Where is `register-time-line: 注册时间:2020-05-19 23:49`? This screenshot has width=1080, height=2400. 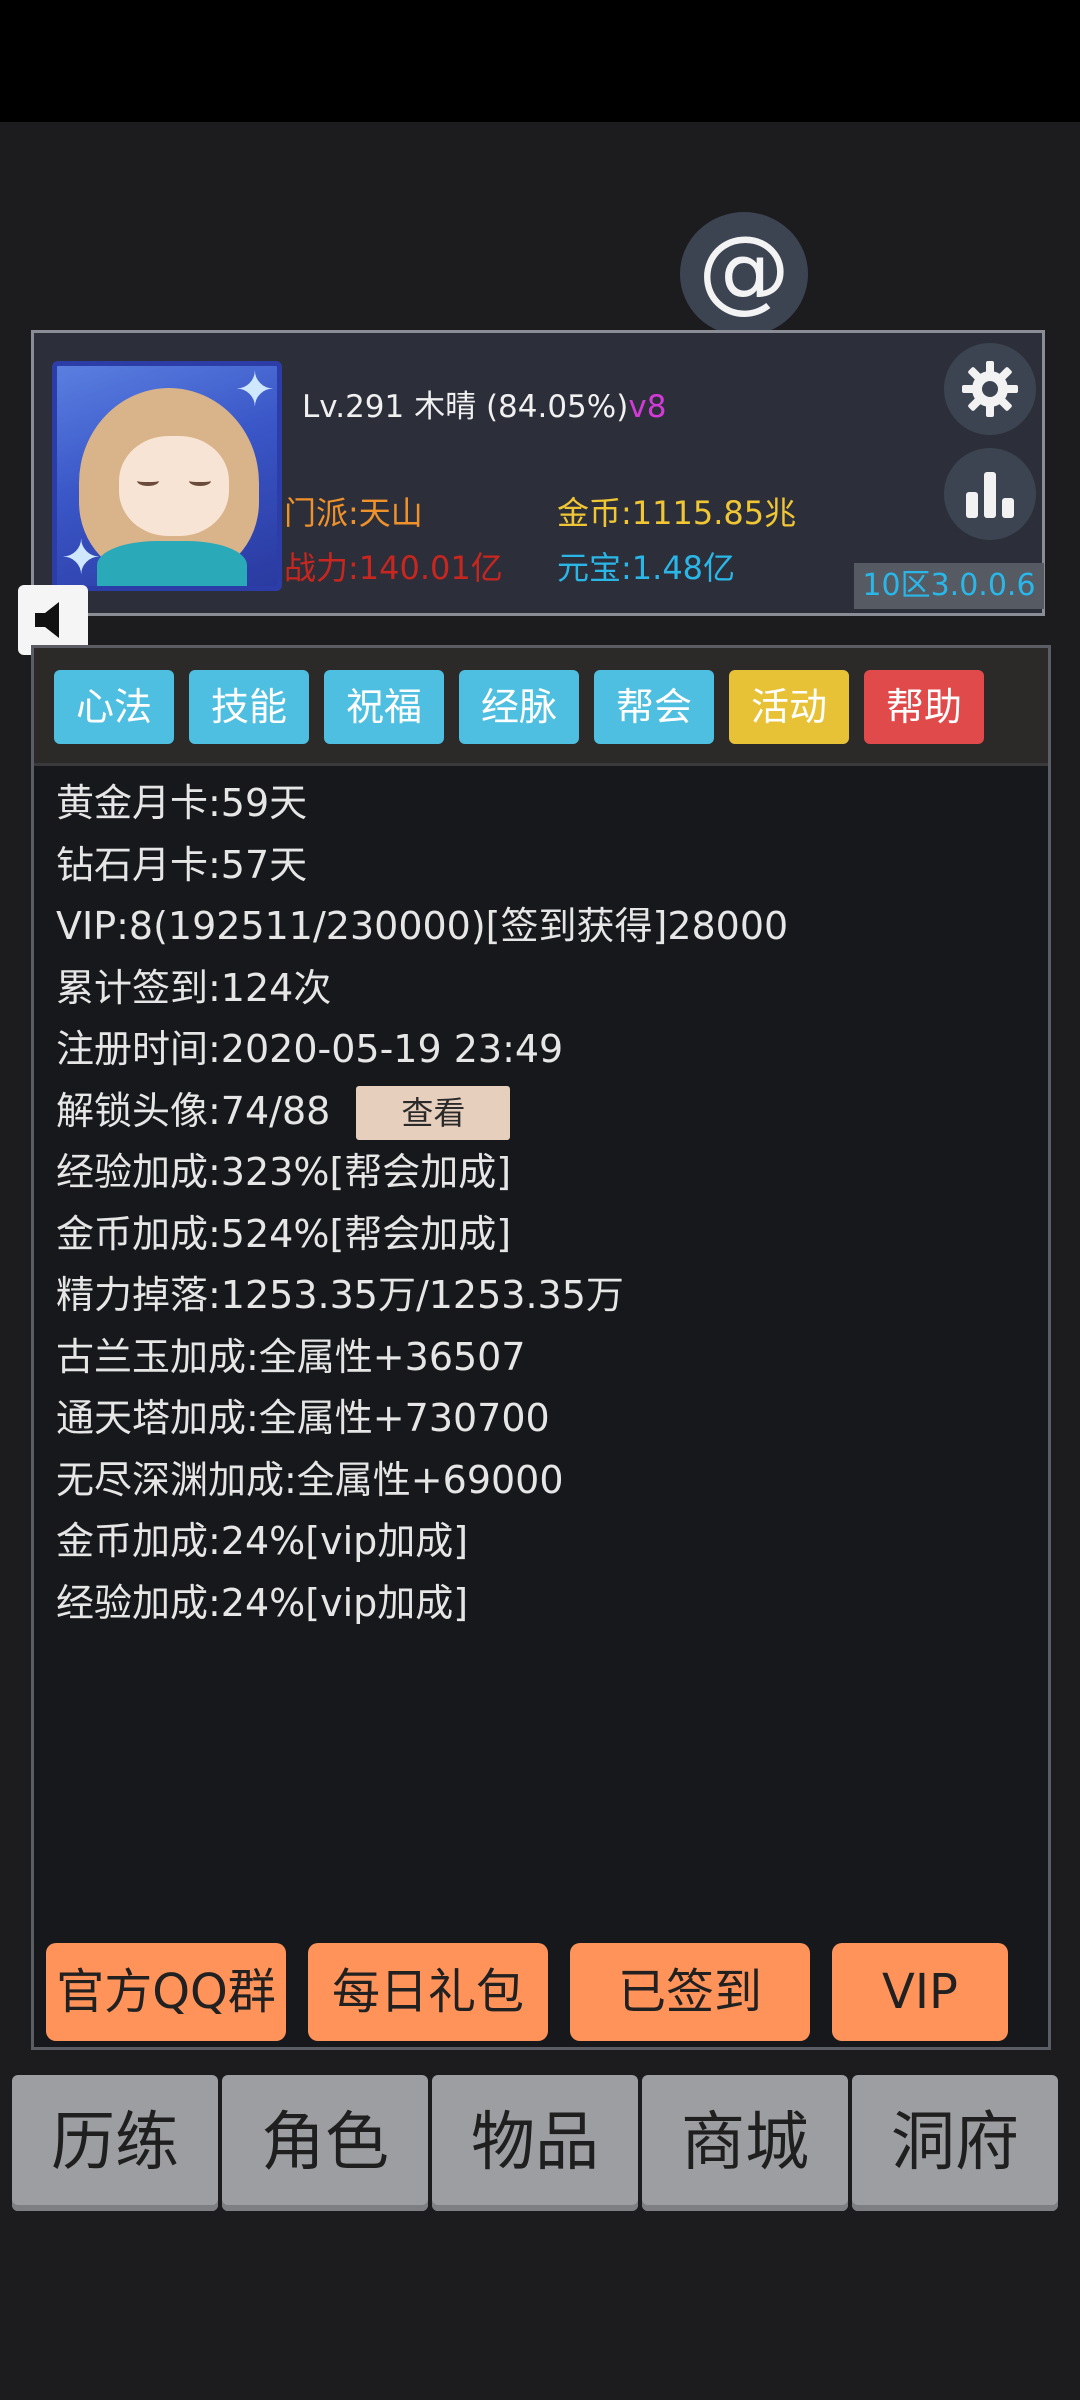
register-time-line: 注册时间:2020-05-19 23:49 is located at coordinates (310, 1049).